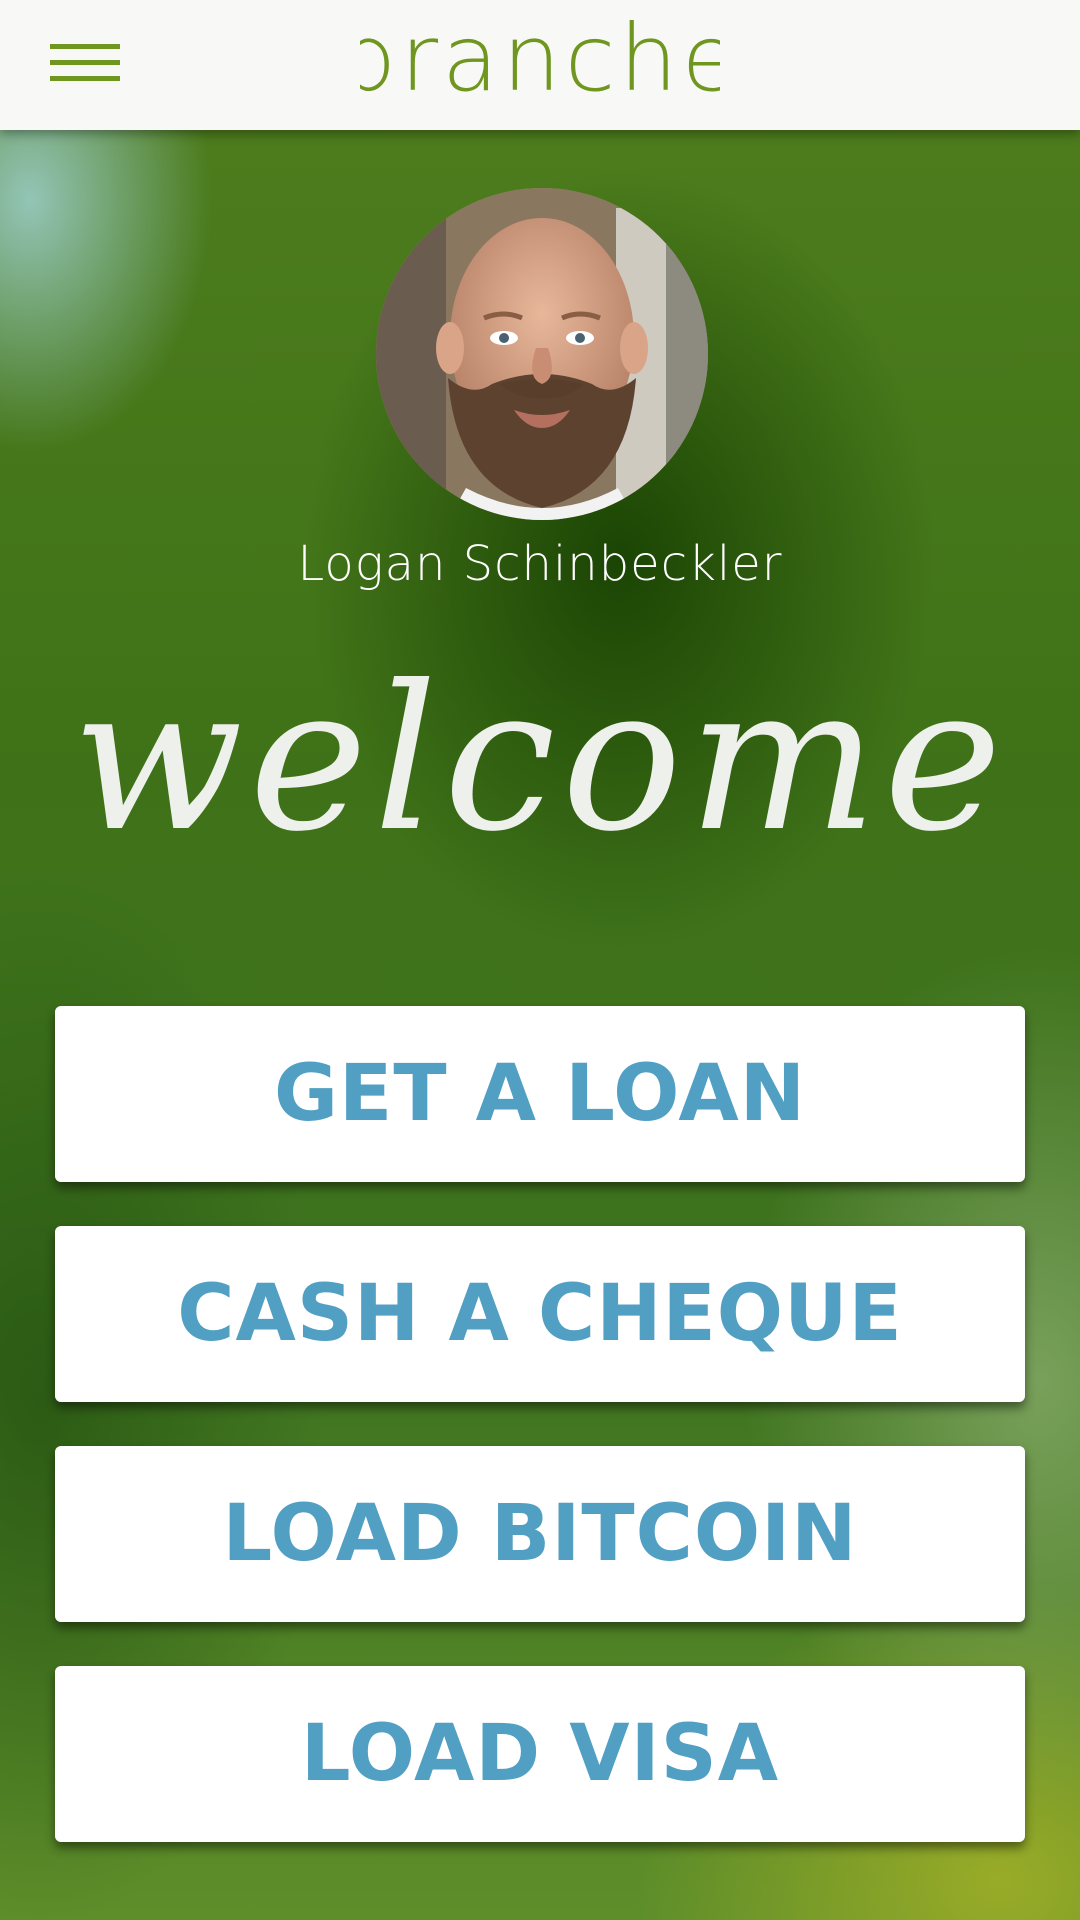 This screenshot has height=1920, width=1080. I want to click on welcome-heading: welcome, so click(540, 759).